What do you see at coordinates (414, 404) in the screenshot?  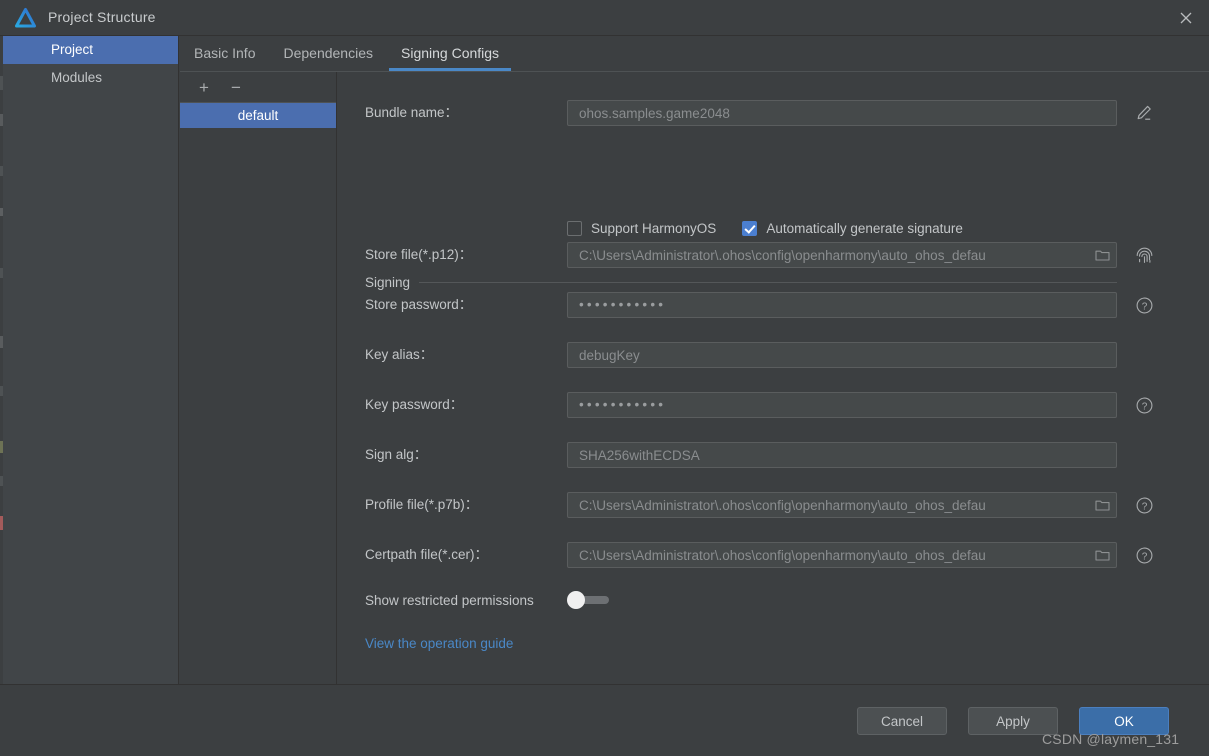 I see `key-password-label: Key password：` at bounding box center [414, 404].